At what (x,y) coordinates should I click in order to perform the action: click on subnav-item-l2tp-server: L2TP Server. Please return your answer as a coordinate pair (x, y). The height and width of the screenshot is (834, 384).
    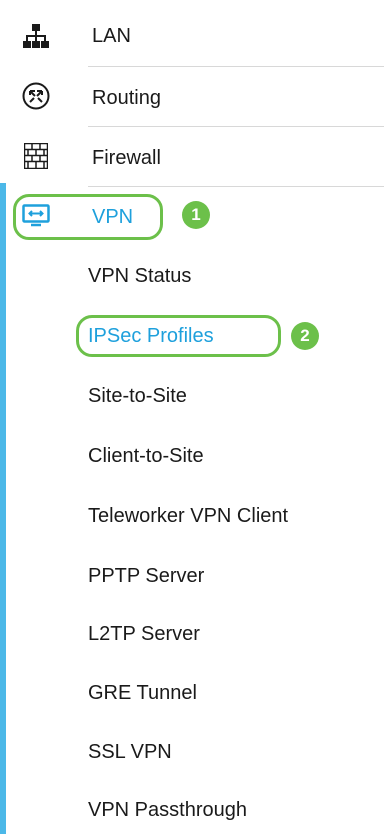
    Looking at the image, I should click on (144, 634).